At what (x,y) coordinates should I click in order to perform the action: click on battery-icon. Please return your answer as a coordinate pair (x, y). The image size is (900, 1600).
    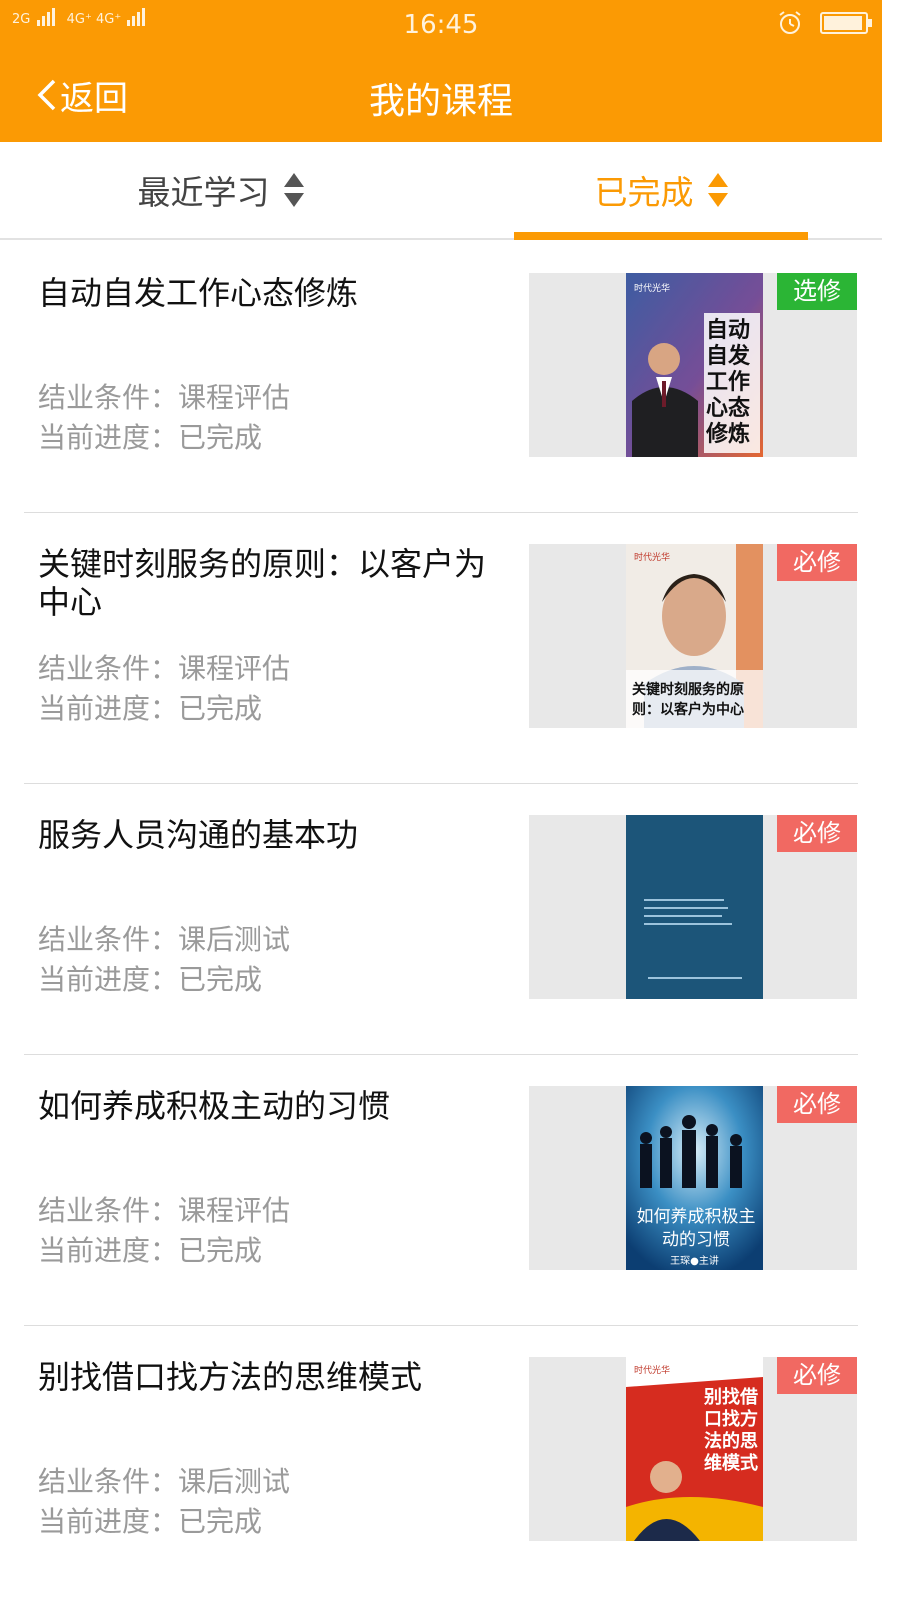
    Looking at the image, I should click on (846, 23).